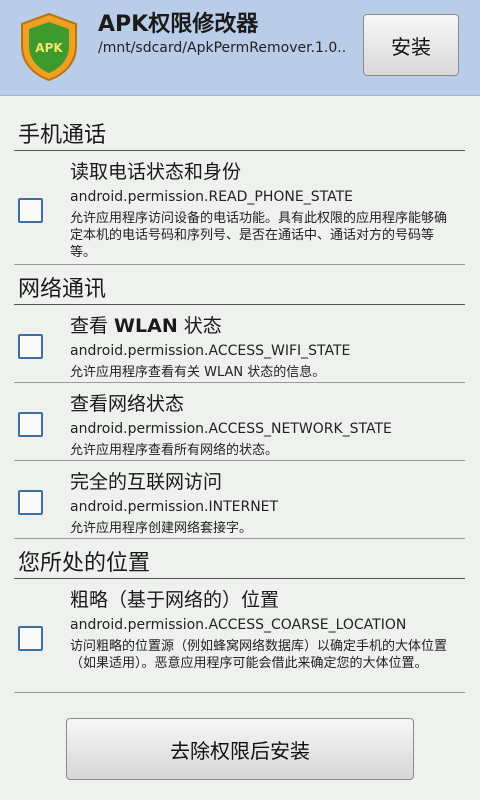 The image size is (480, 800). I want to click on perm-title: 读取电话状态和身份, so click(156, 172).